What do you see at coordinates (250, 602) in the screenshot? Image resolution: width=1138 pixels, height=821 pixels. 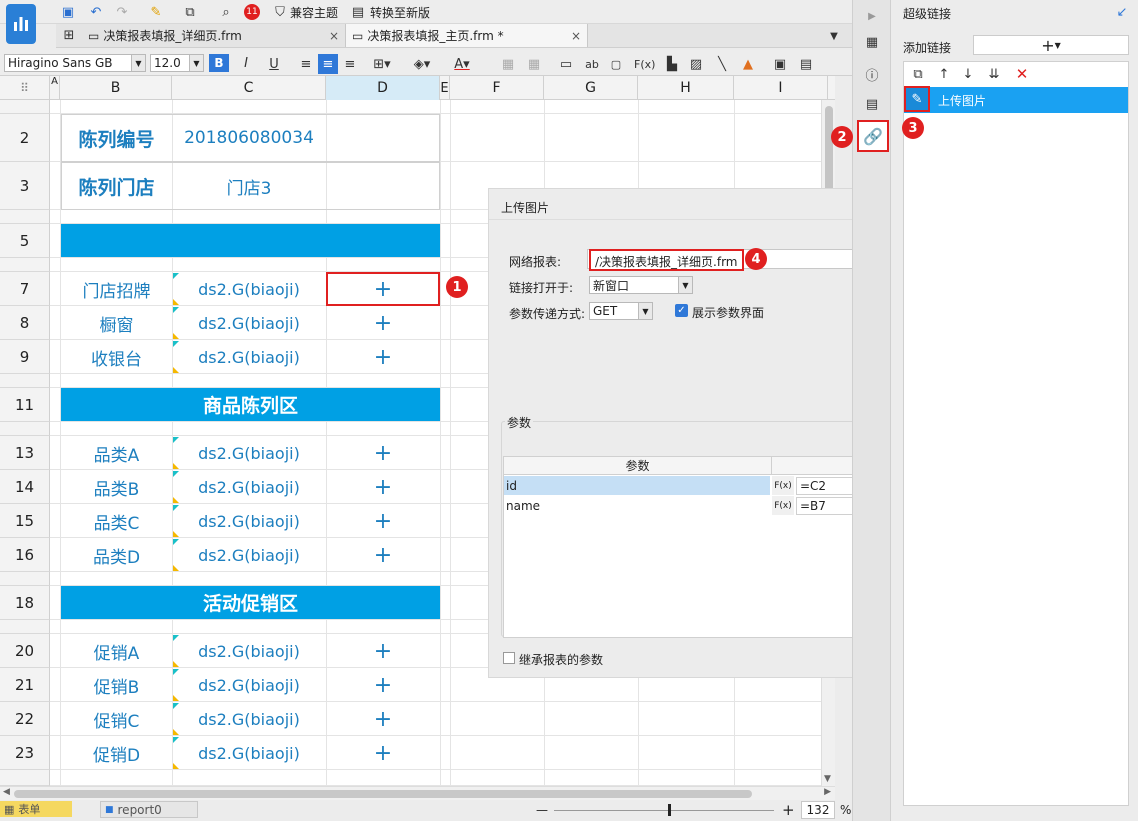 I see `section-band: 活动促销区` at bounding box center [250, 602].